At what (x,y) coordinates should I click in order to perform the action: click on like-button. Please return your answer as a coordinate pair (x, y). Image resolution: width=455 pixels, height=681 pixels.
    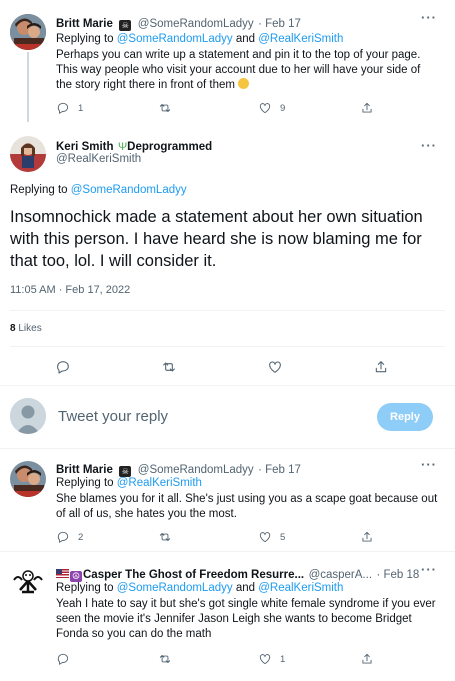
    Looking at the image, I should click on (275, 367).